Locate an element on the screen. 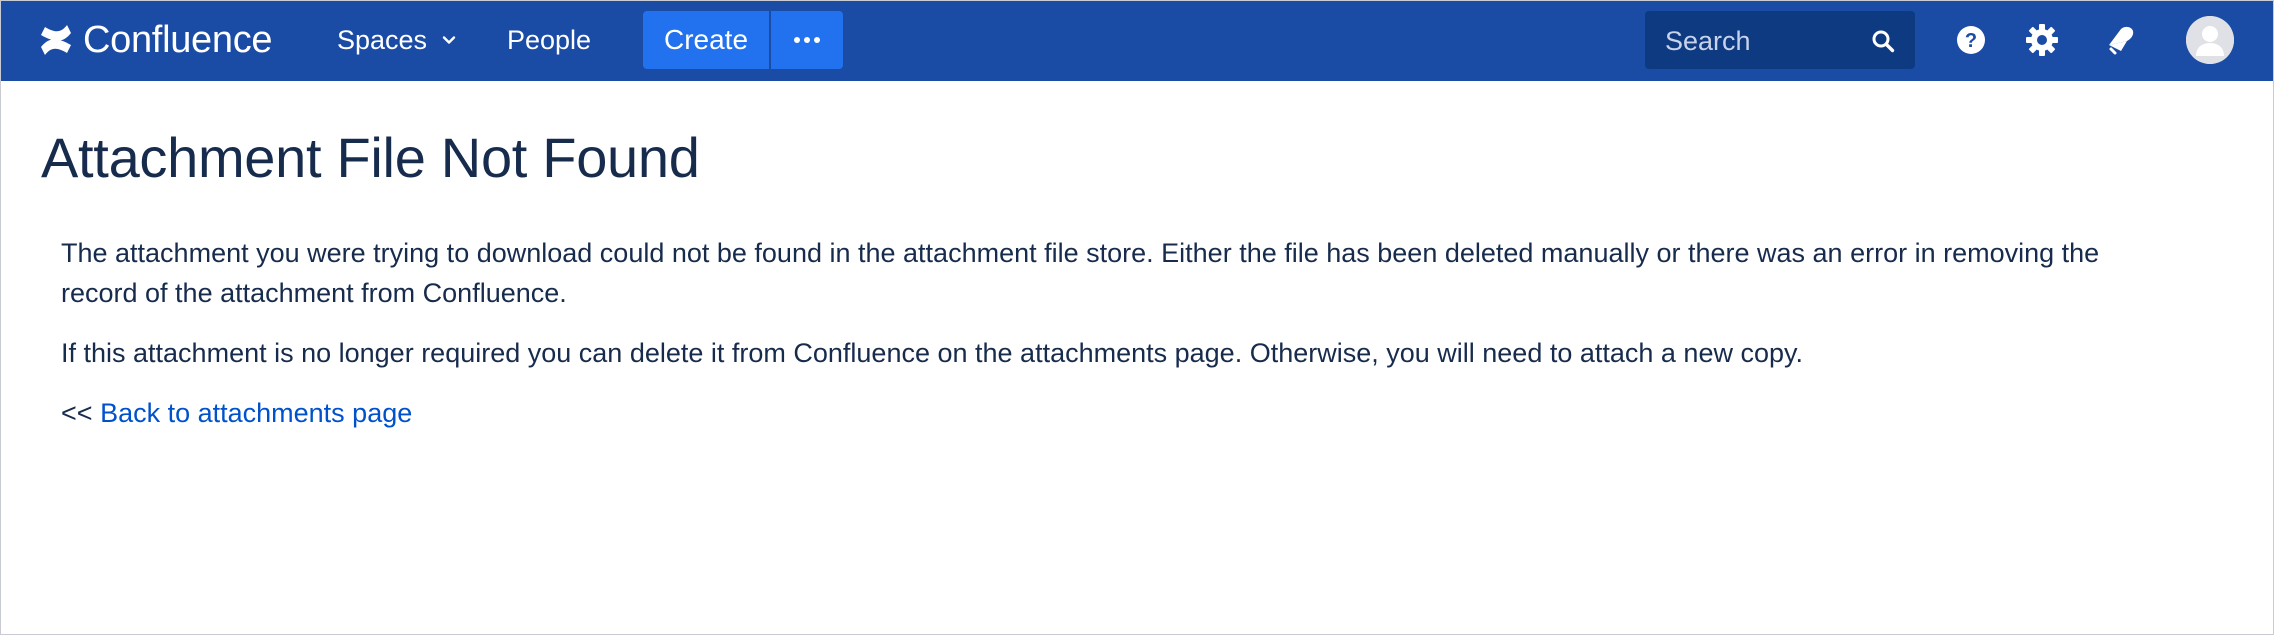 Image resolution: width=2274 pixels, height=635 pixels. avatar is located at coordinates (2210, 40).